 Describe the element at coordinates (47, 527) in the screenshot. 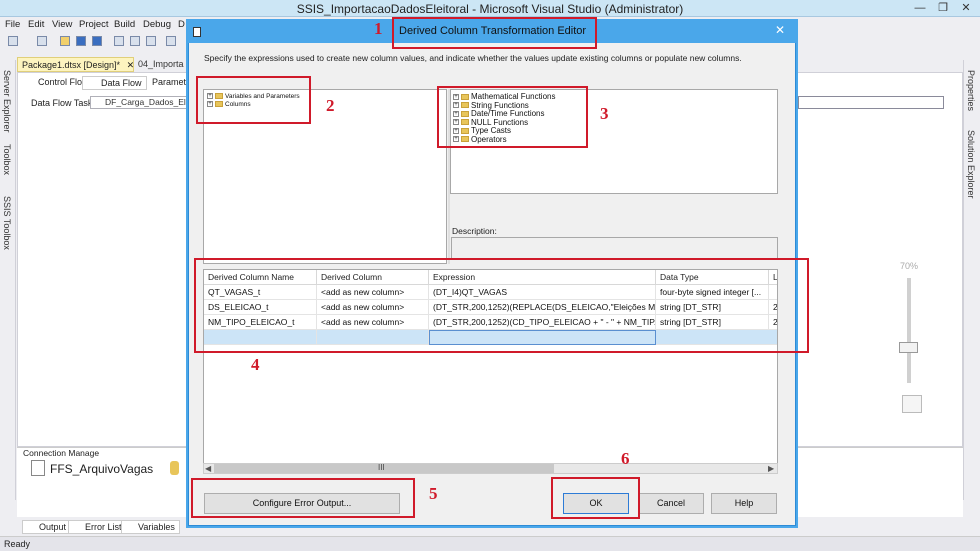

I see `tab-output: Output` at that location.